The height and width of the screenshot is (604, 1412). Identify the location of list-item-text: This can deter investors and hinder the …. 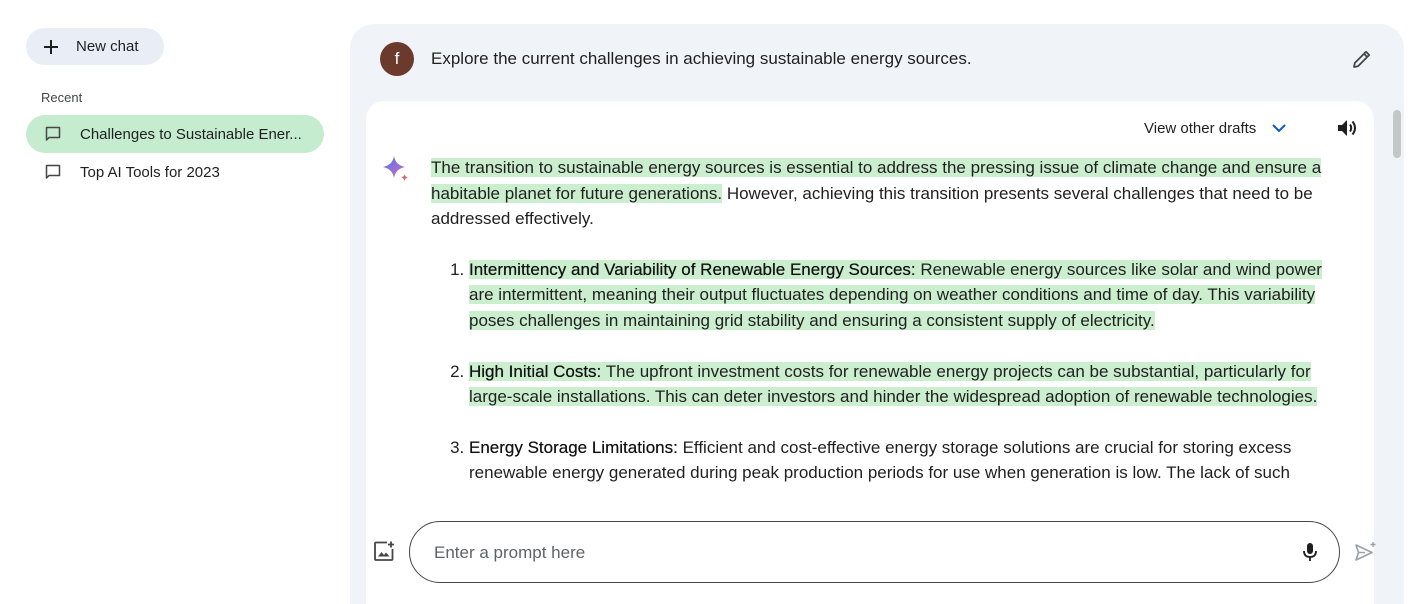
(984, 397).